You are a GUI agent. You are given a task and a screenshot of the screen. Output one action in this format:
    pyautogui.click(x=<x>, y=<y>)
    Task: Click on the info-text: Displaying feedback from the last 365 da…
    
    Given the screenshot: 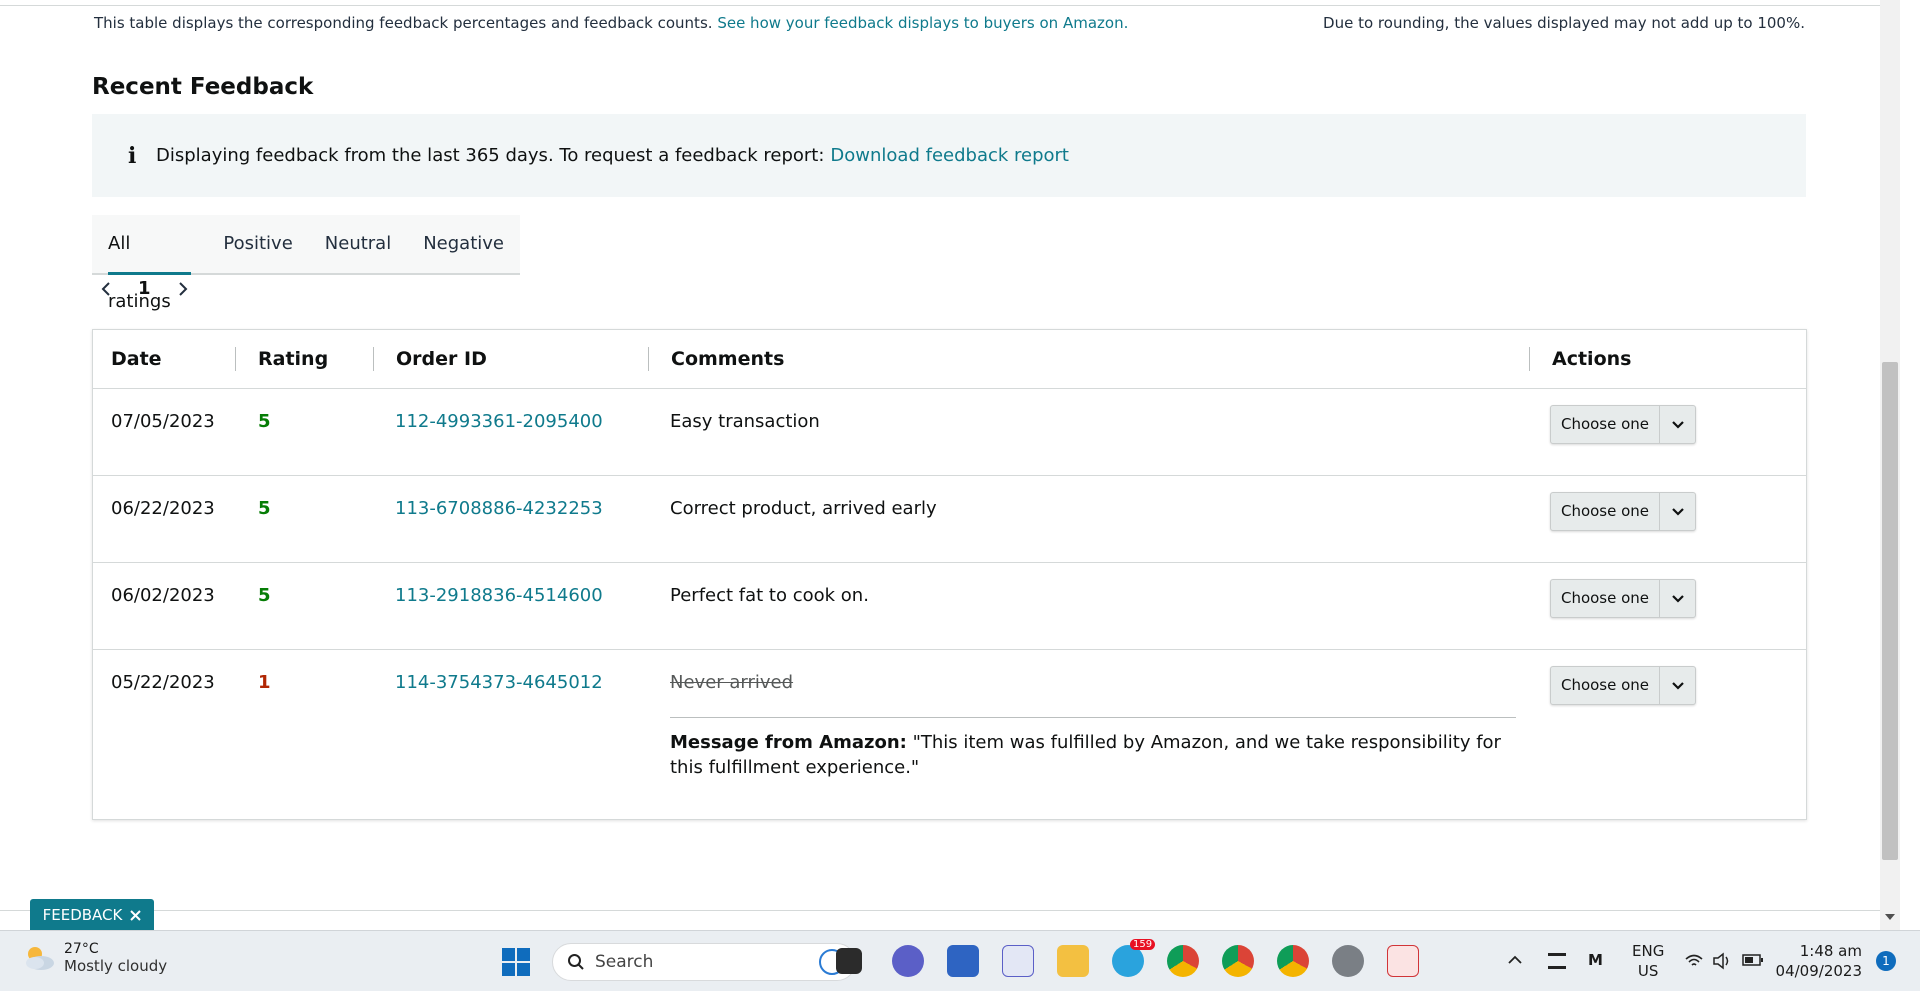 What is the action you would take?
    pyautogui.click(x=490, y=155)
    